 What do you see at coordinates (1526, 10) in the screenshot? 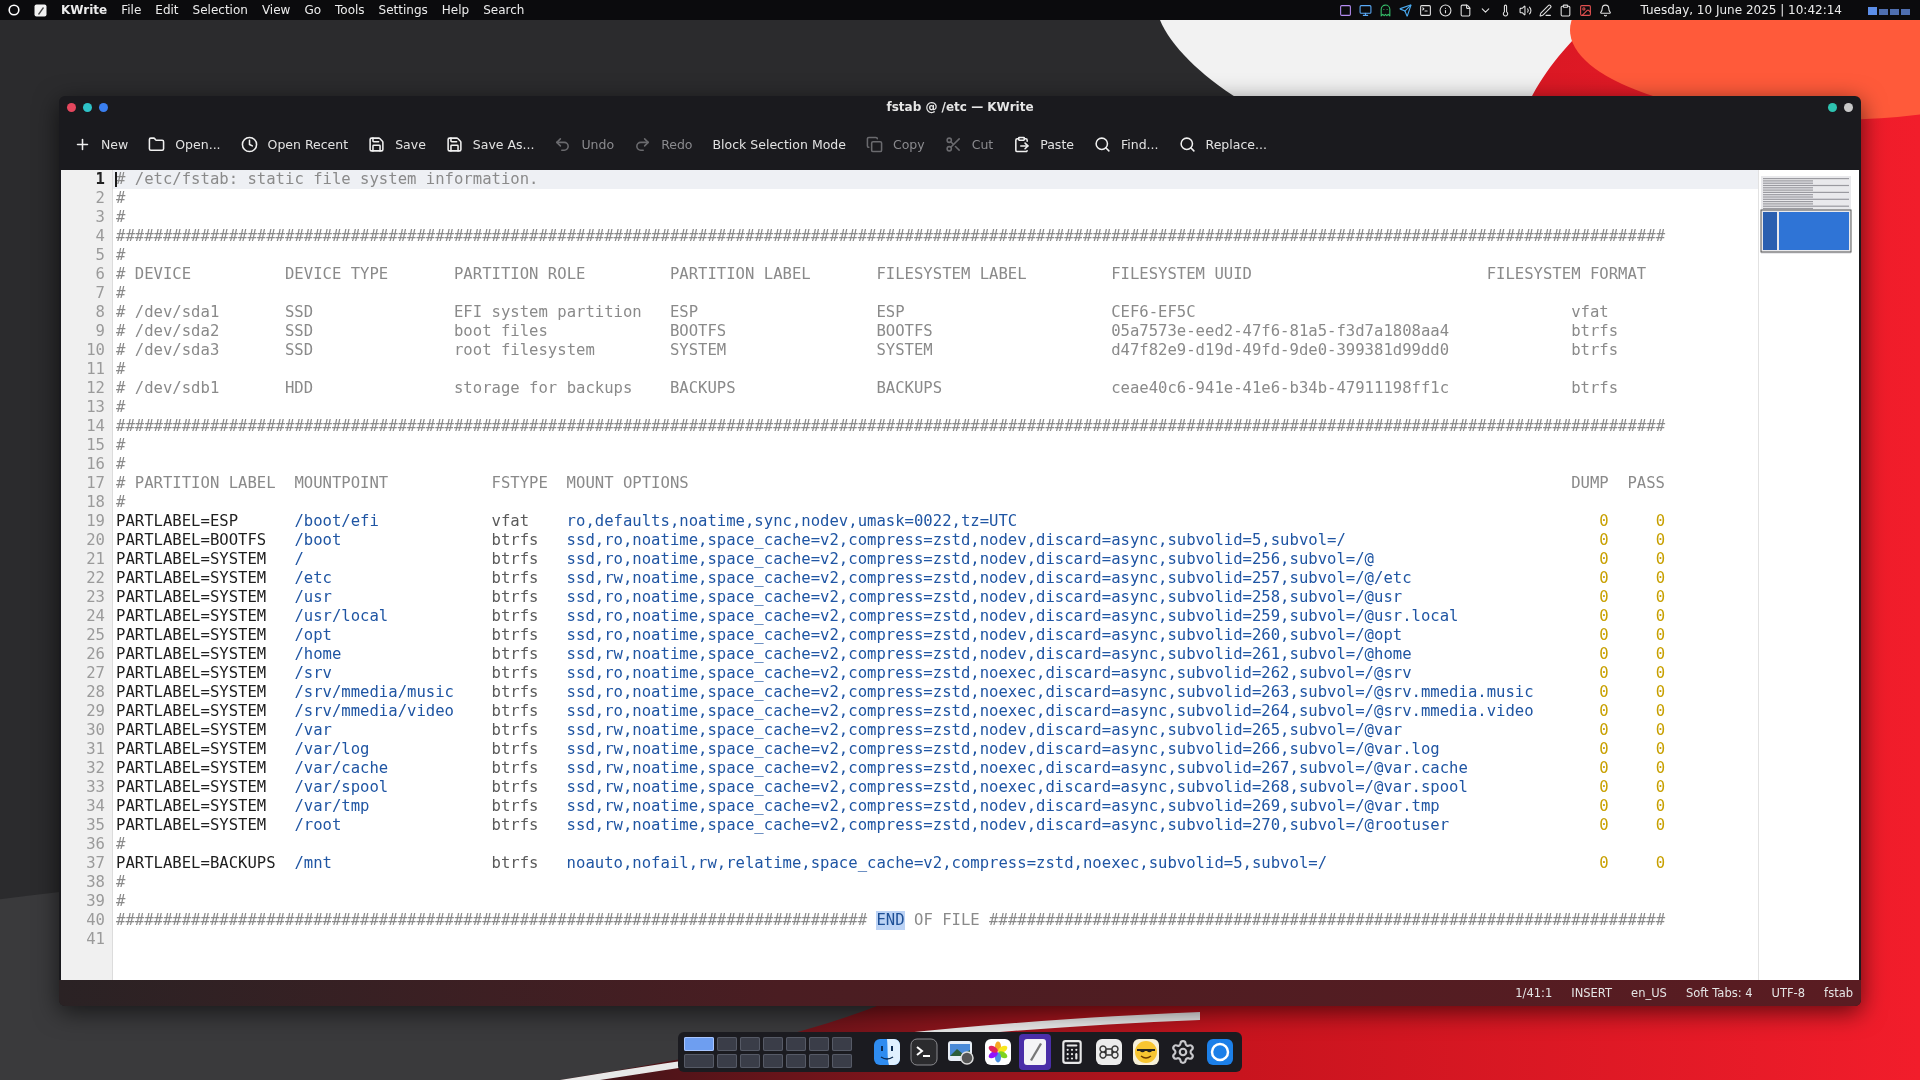
I see `speaker-icon` at bounding box center [1526, 10].